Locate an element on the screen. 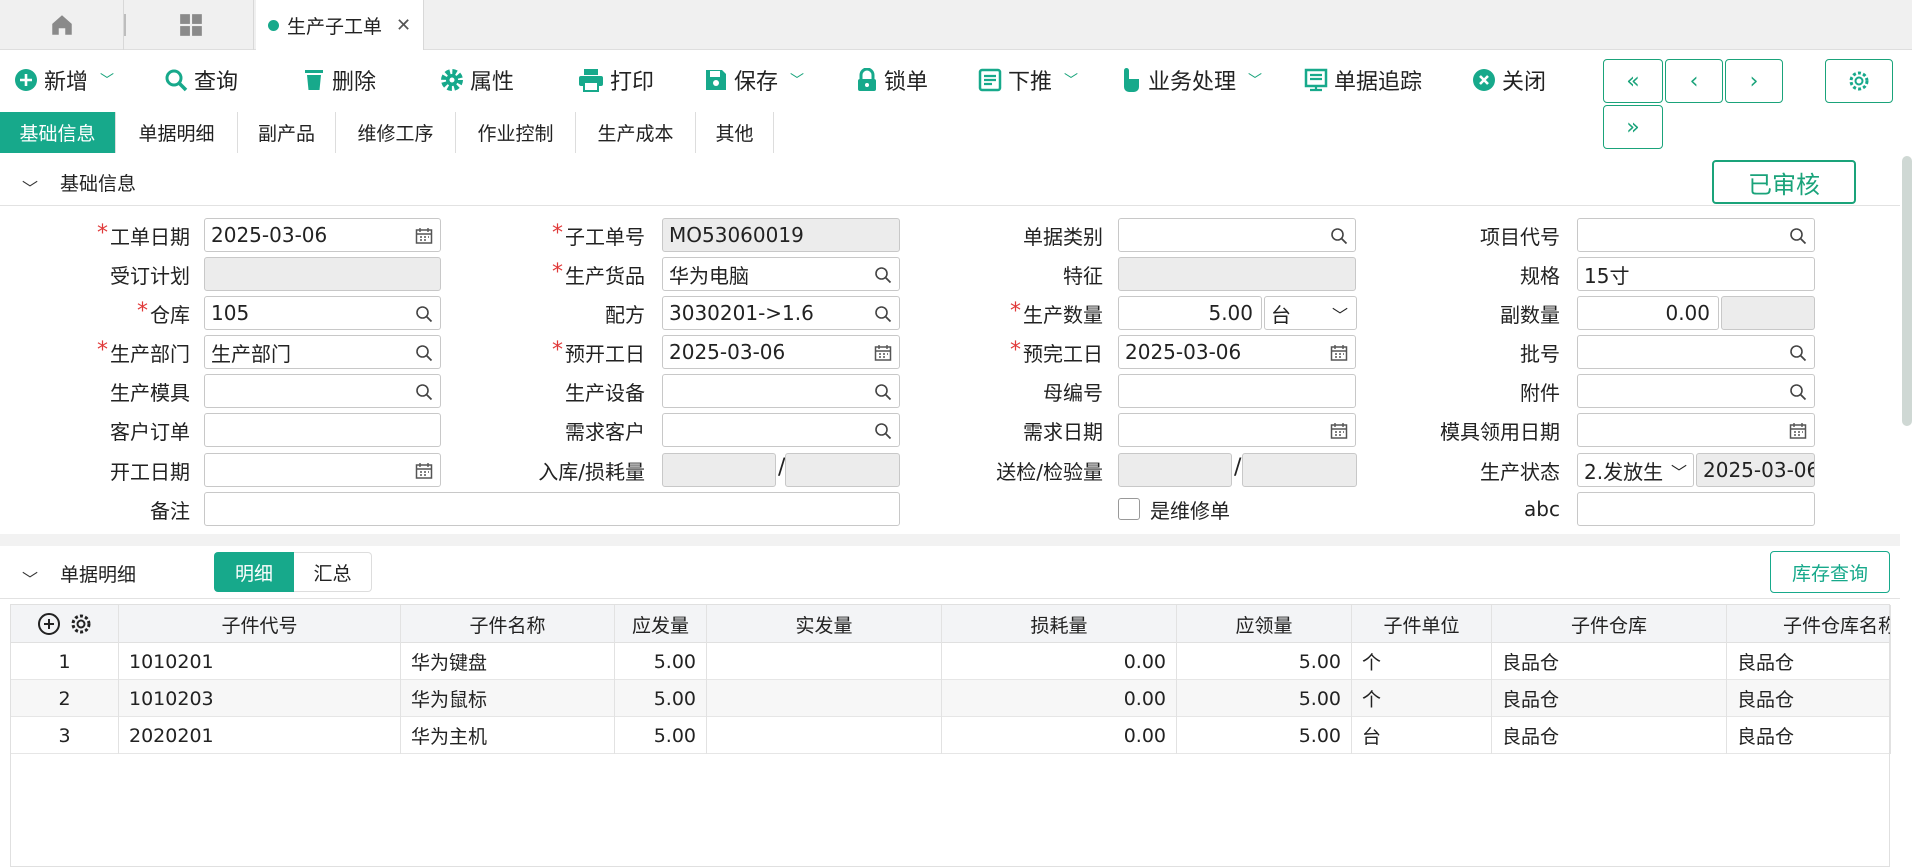 The image size is (1912, 867). settings-button is located at coordinates (1859, 81).